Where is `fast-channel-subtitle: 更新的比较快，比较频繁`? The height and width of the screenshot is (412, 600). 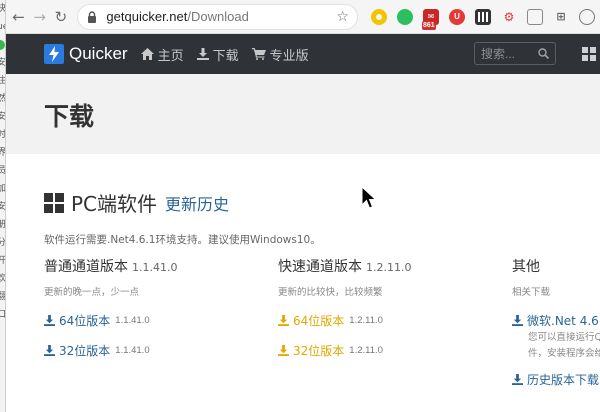 fast-channel-subtitle: 更新的比较快，比较频繁 is located at coordinates (344, 291).